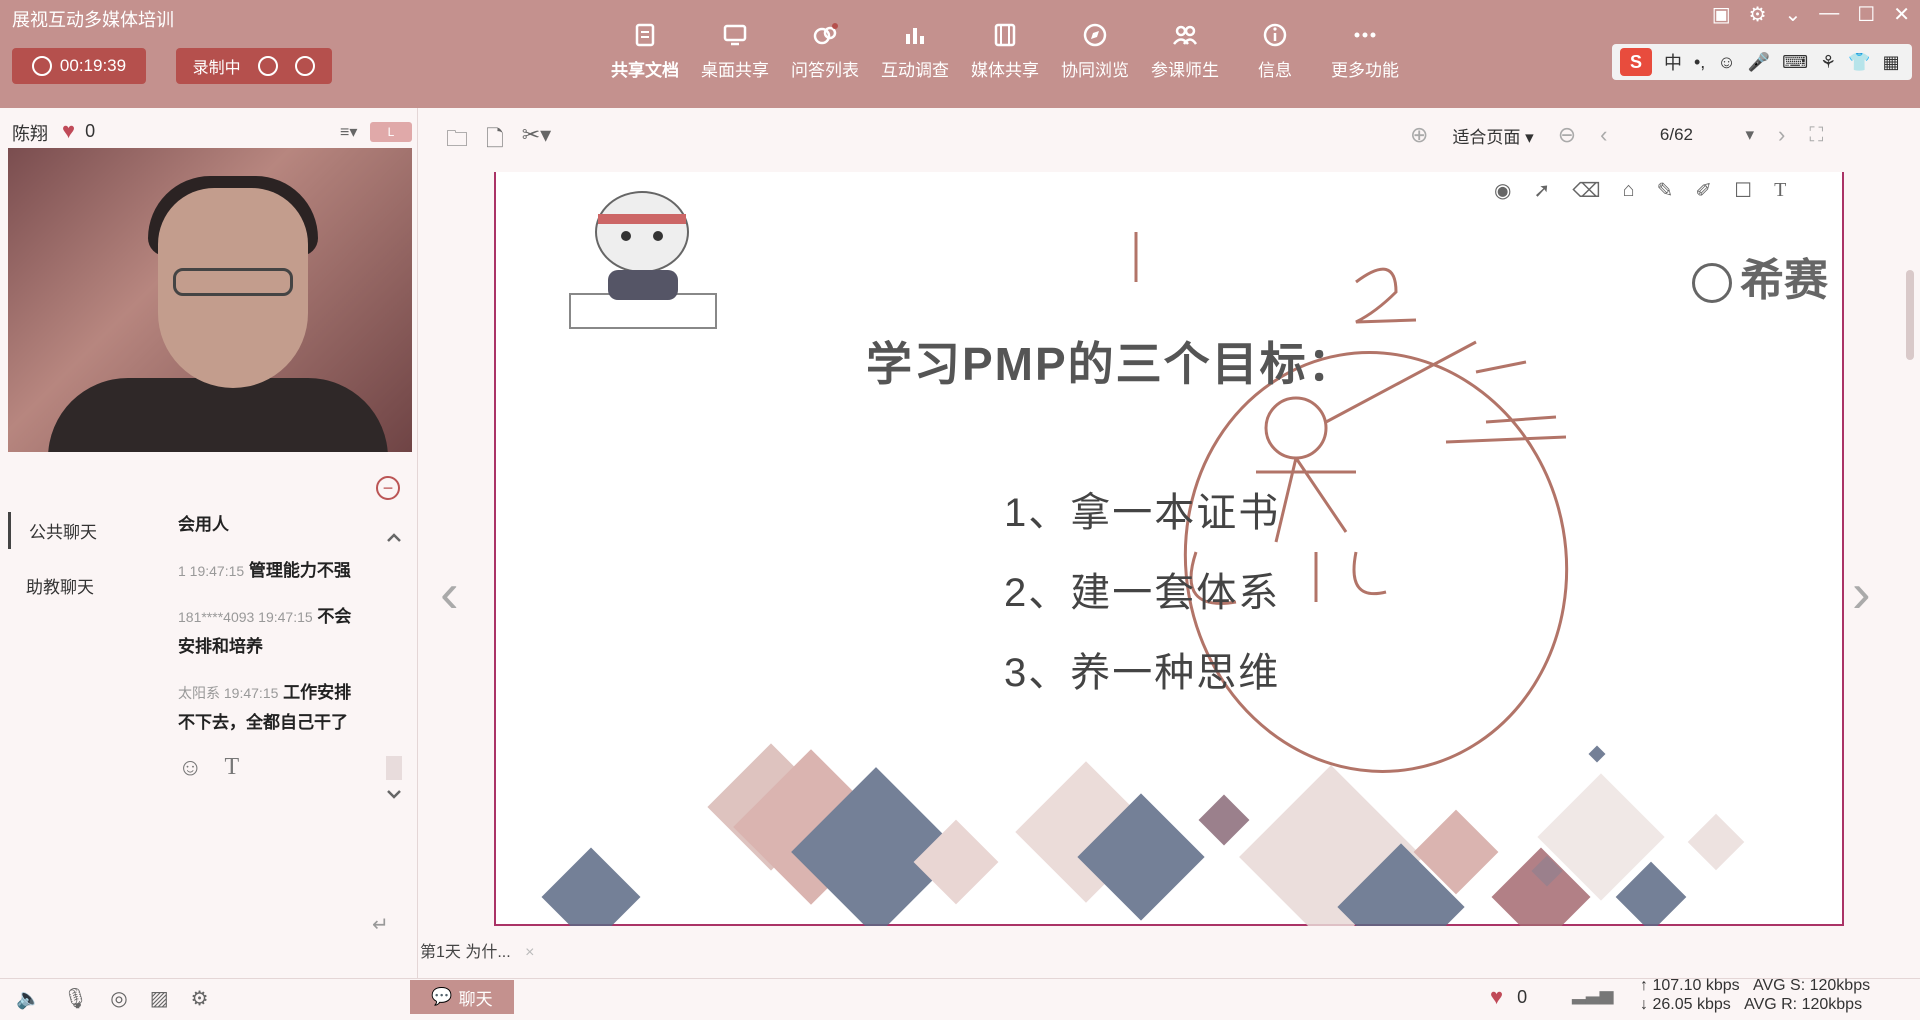 This screenshot has height=1020, width=1920. Describe the element at coordinates (1640, 190) in the screenshot. I see `drawing-toolbar: ◉ ➚ ⌫ ⌂ ✎ ✐ ☐ T` at that location.